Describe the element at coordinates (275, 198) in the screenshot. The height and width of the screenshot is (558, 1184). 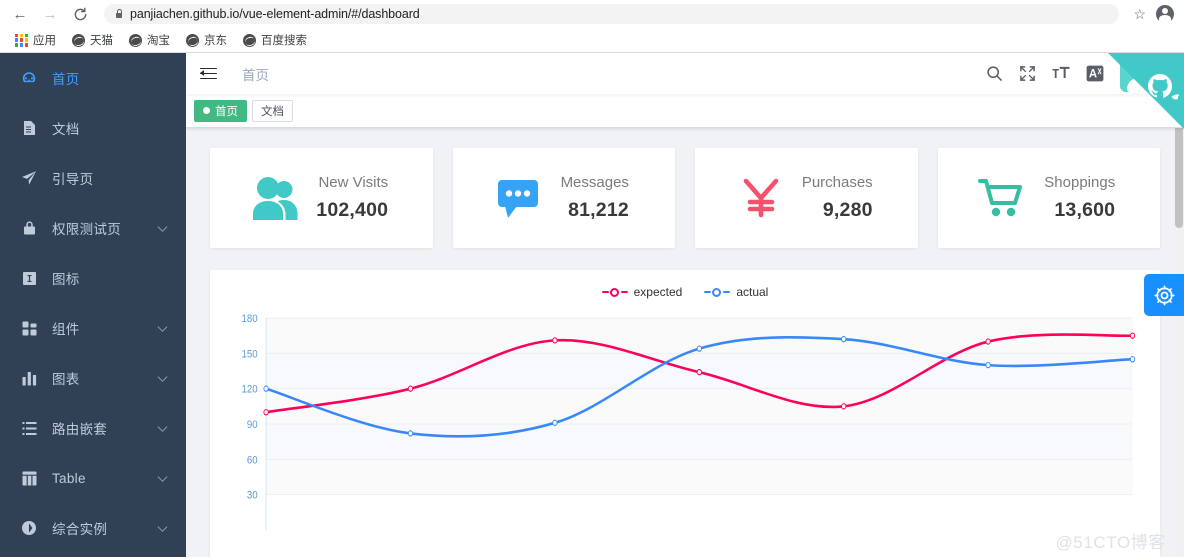
I see `people-icon` at that location.